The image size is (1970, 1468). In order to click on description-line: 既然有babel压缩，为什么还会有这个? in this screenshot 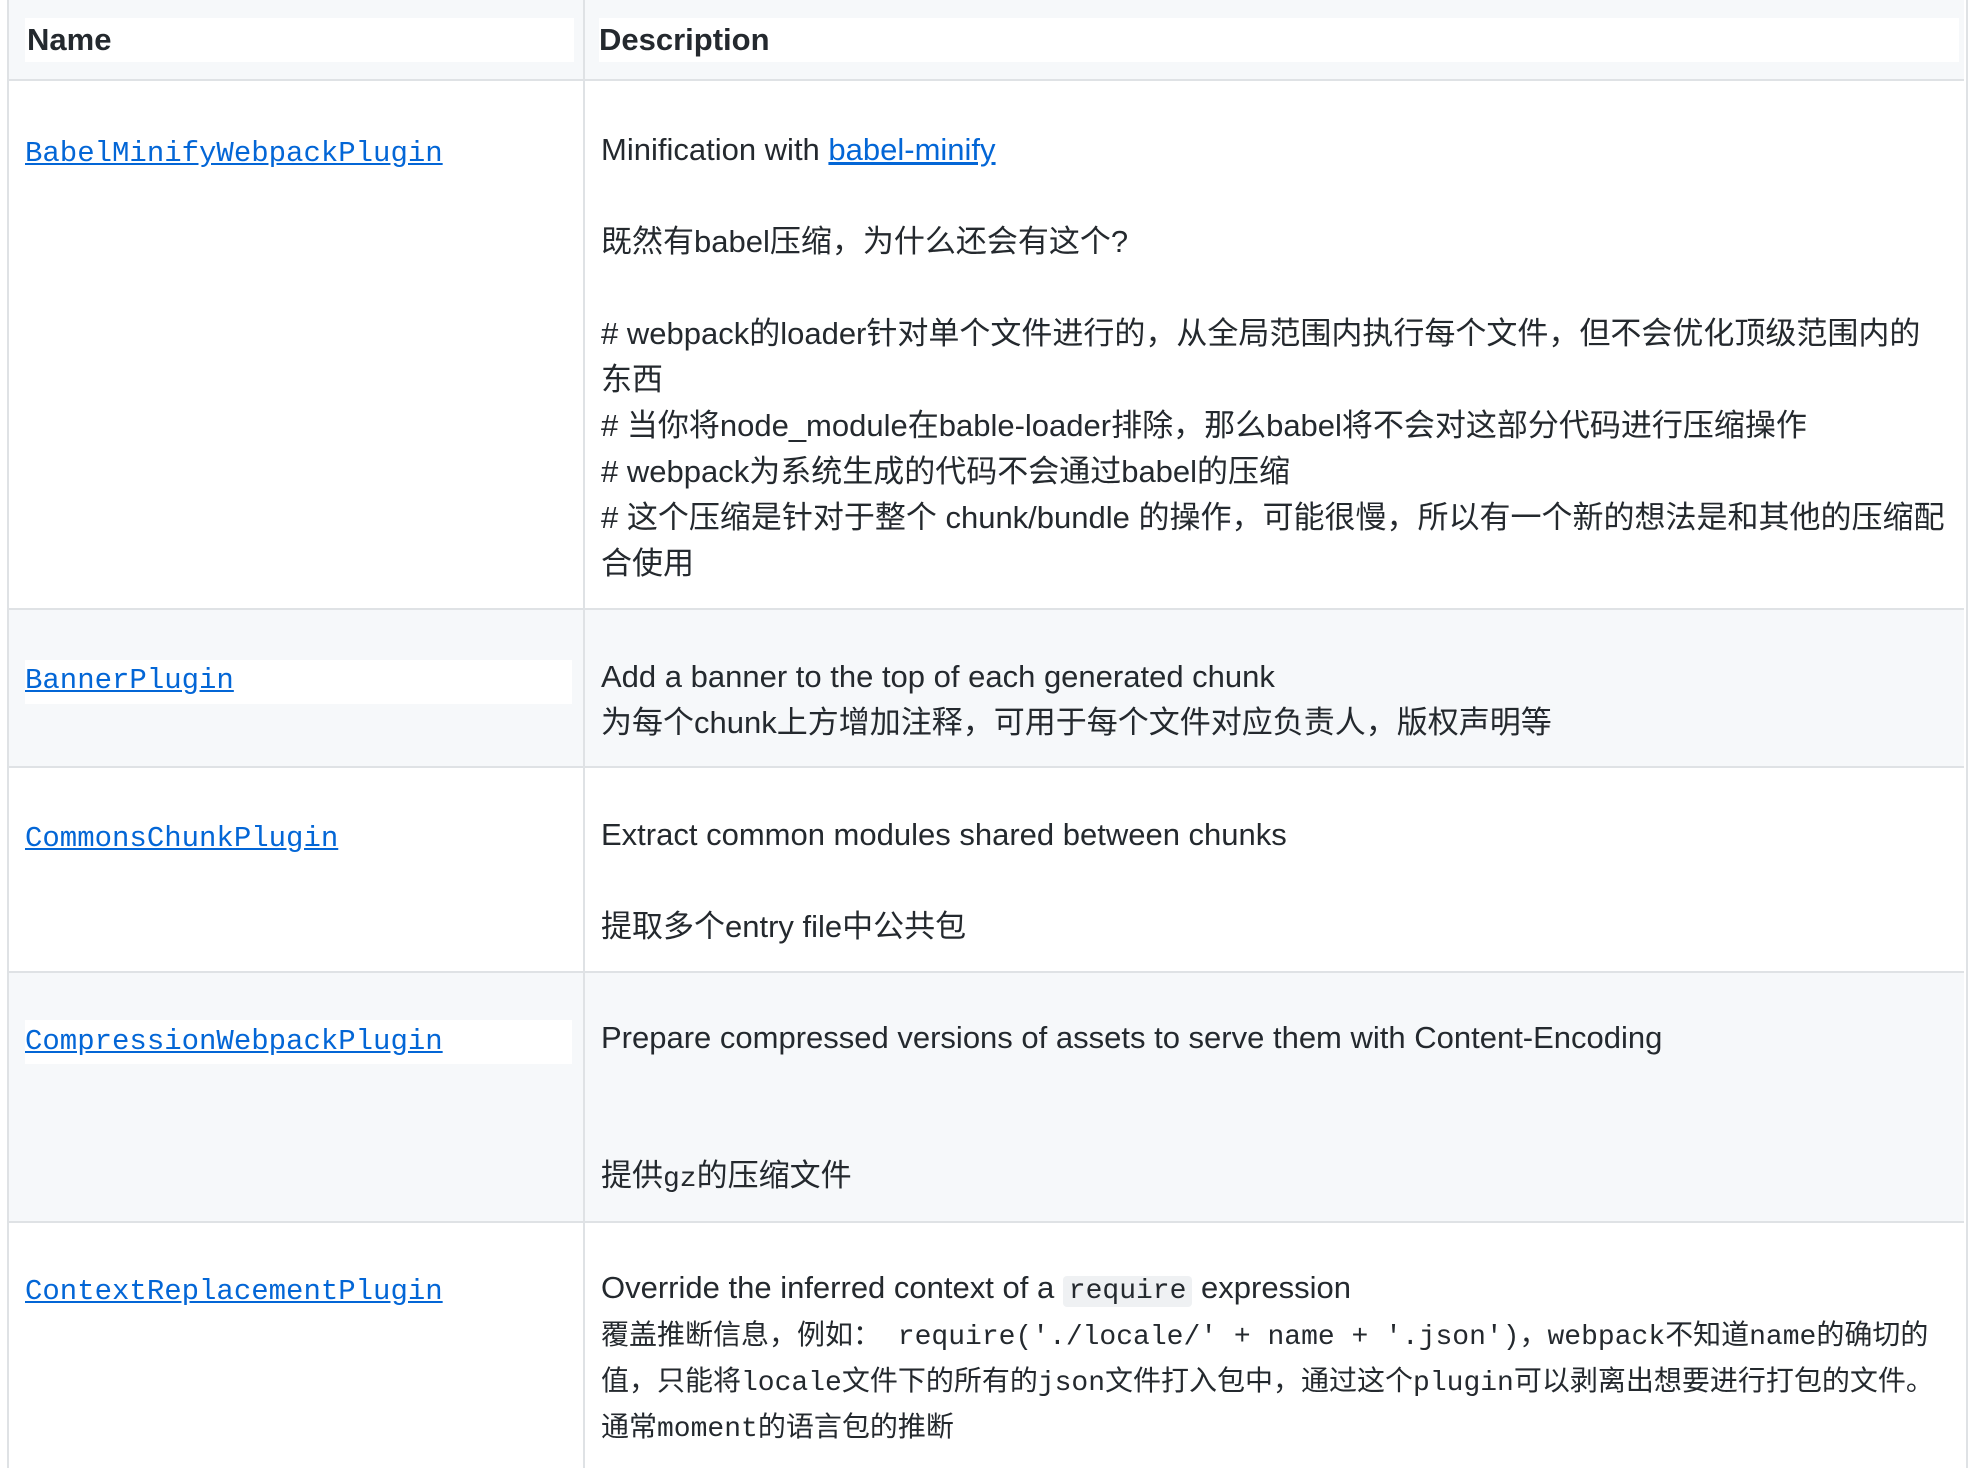, I will do `click(865, 241)`.